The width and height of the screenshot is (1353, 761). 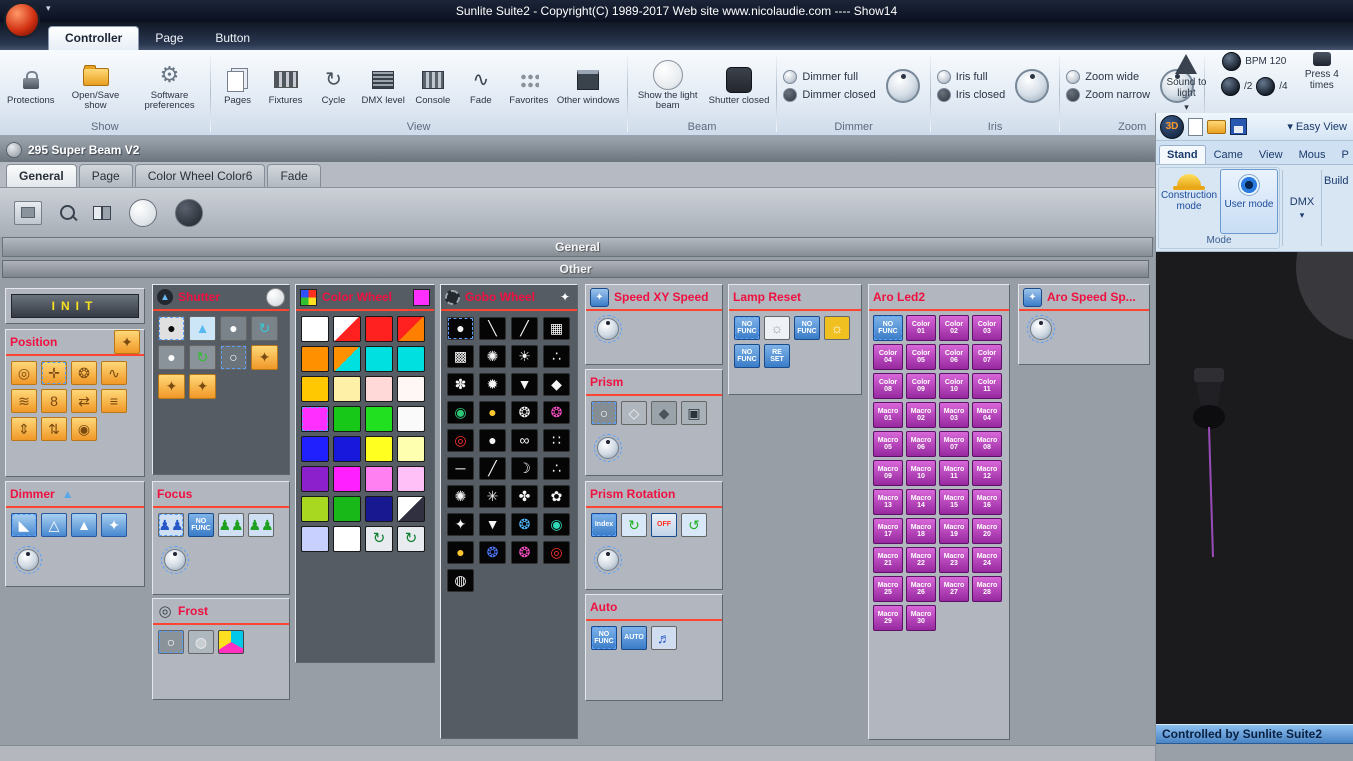 I want to click on position-preset-button: ∿, so click(x=114, y=373).